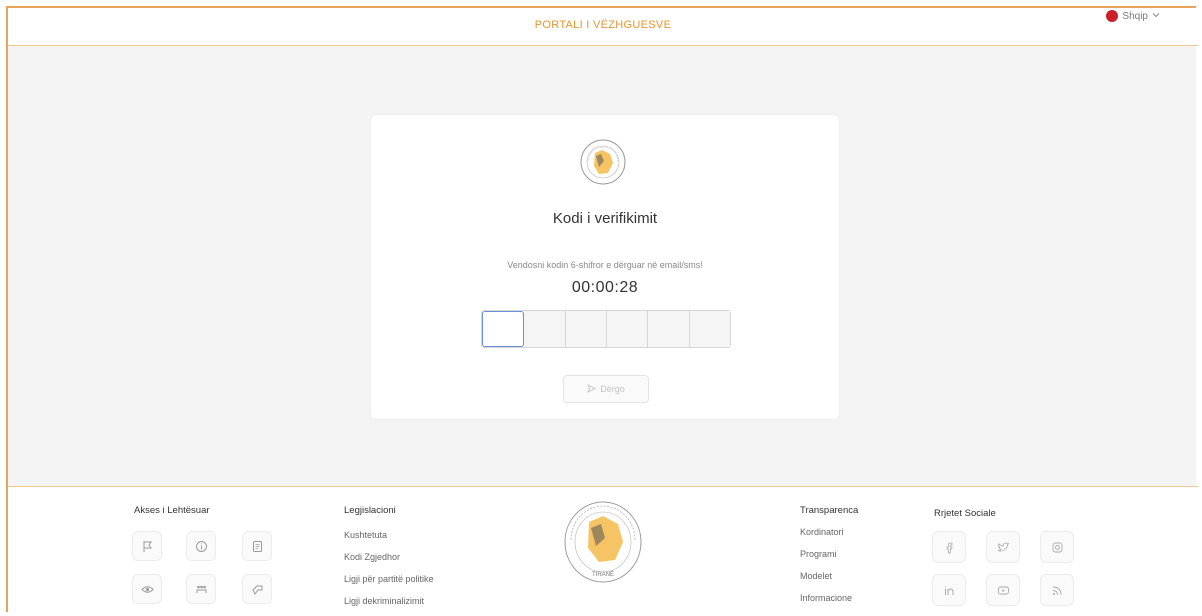 Image resolution: width=1202 pixels, height=616 pixels. I want to click on send-label: Dërgo, so click(612, 389).